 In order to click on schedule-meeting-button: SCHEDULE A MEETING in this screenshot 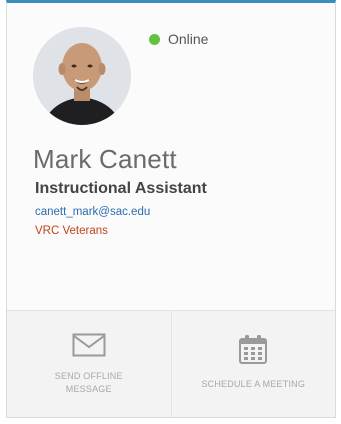, I will do `click(253, 364)`.